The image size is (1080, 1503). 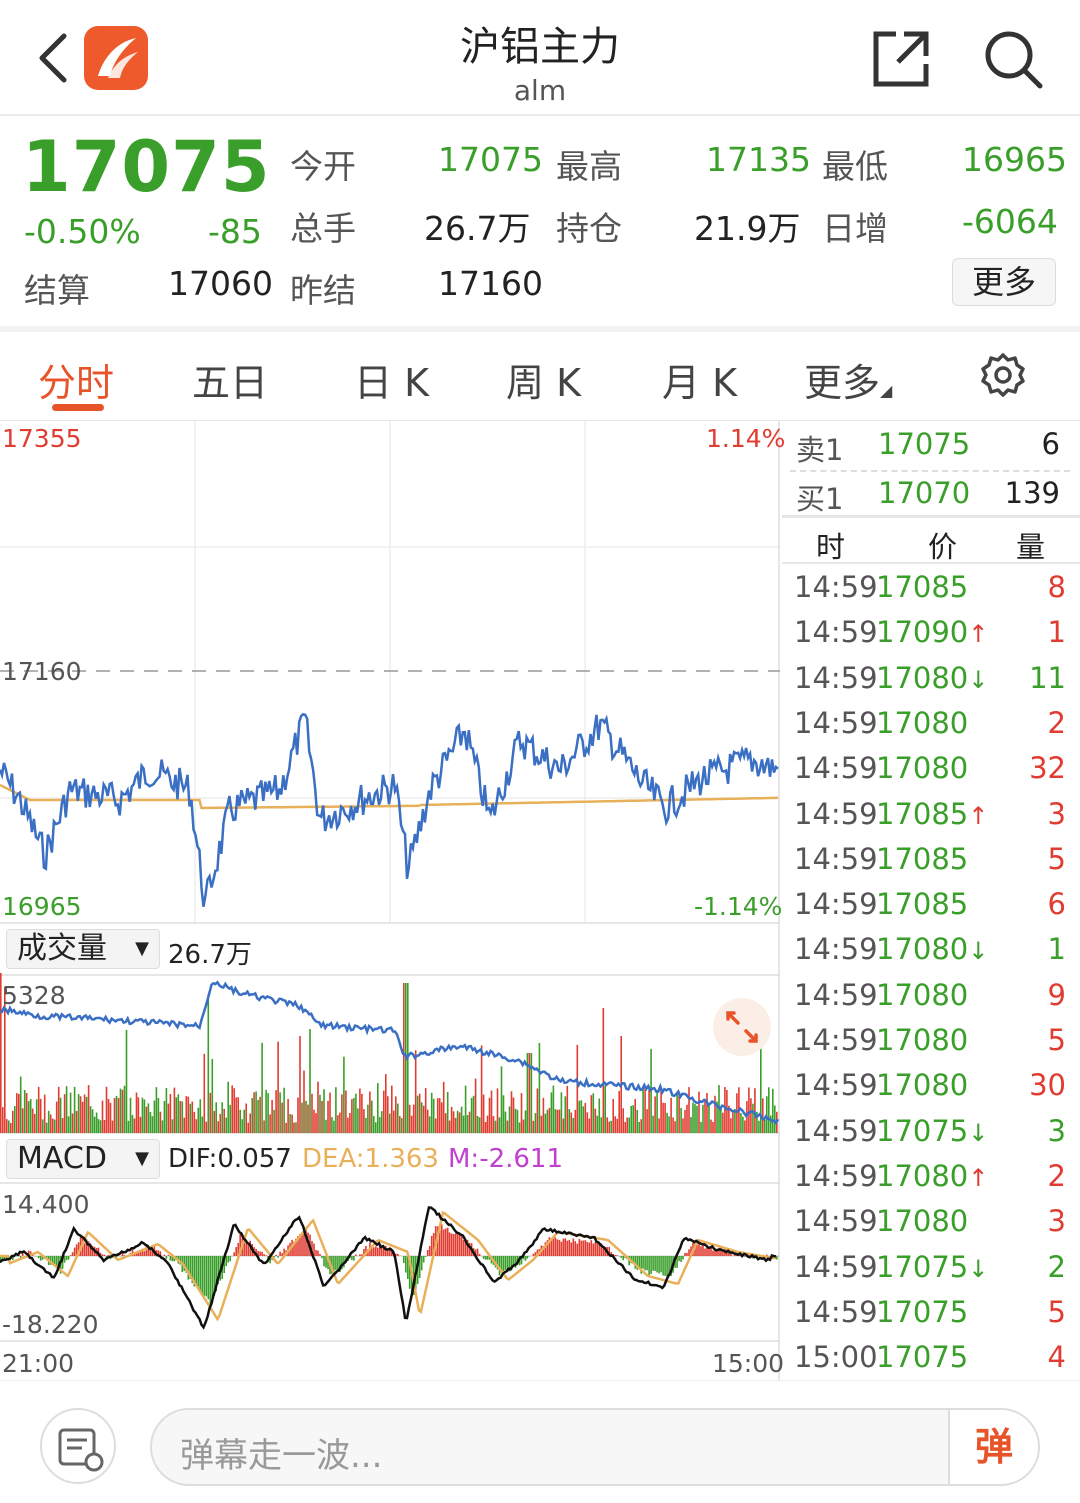 I want to click on share-icon, so click(x=901, y=59).